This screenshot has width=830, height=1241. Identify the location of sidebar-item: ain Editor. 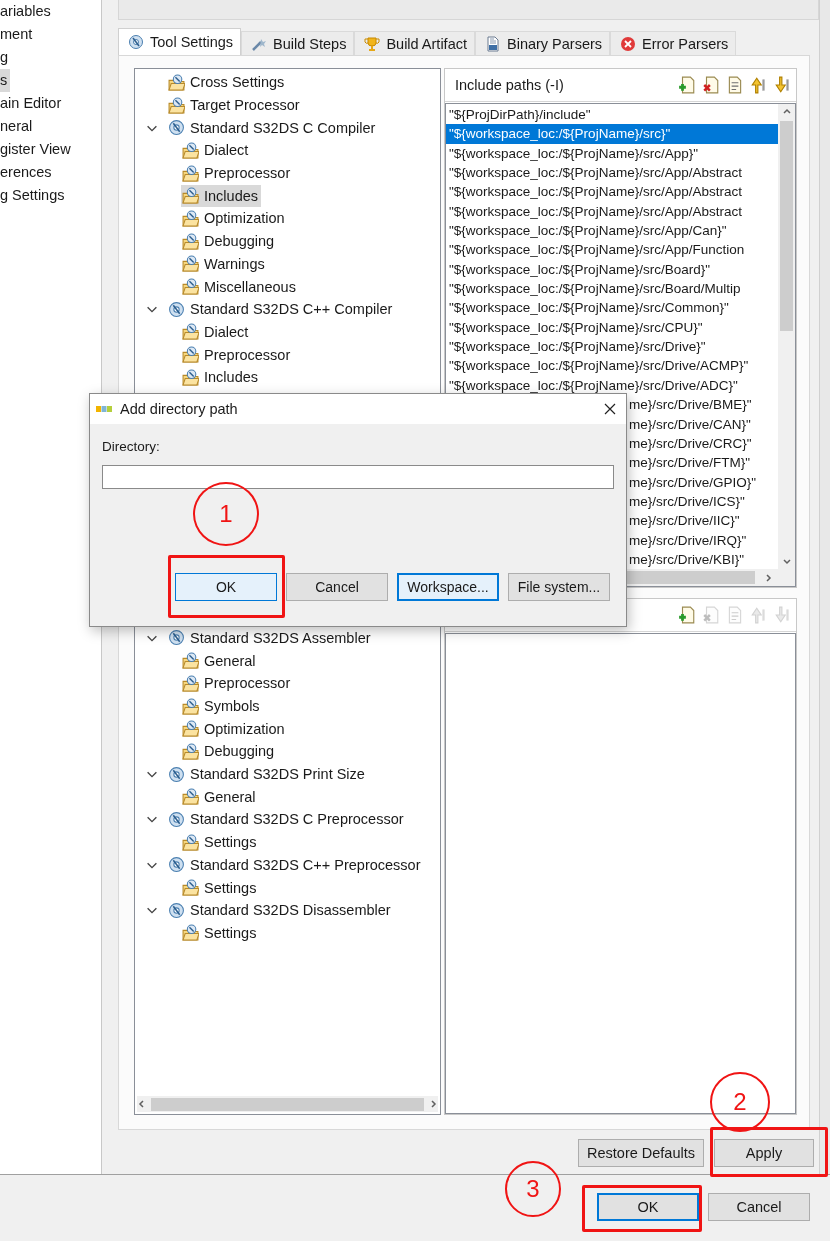
(32, 103).